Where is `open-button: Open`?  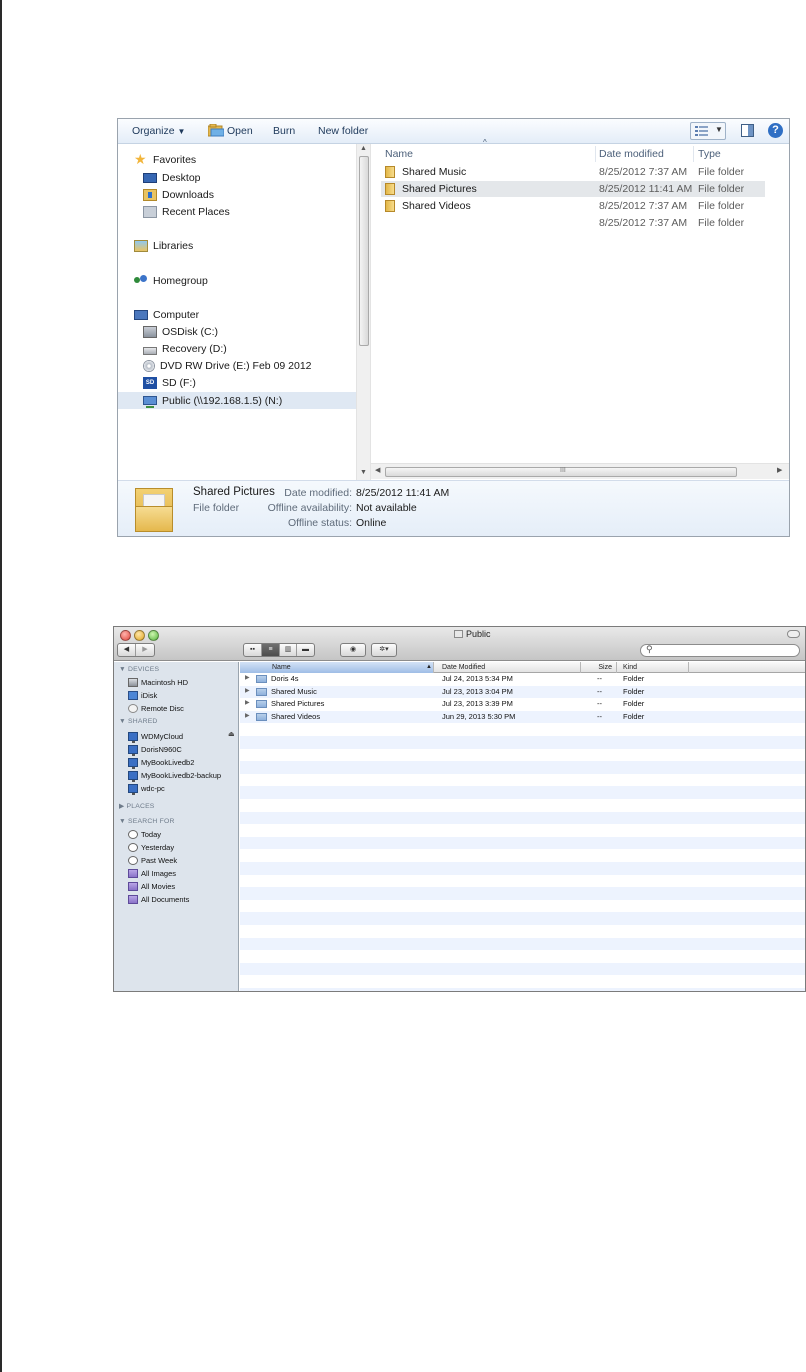
open-button: Open is located at coordinates (230, 130).